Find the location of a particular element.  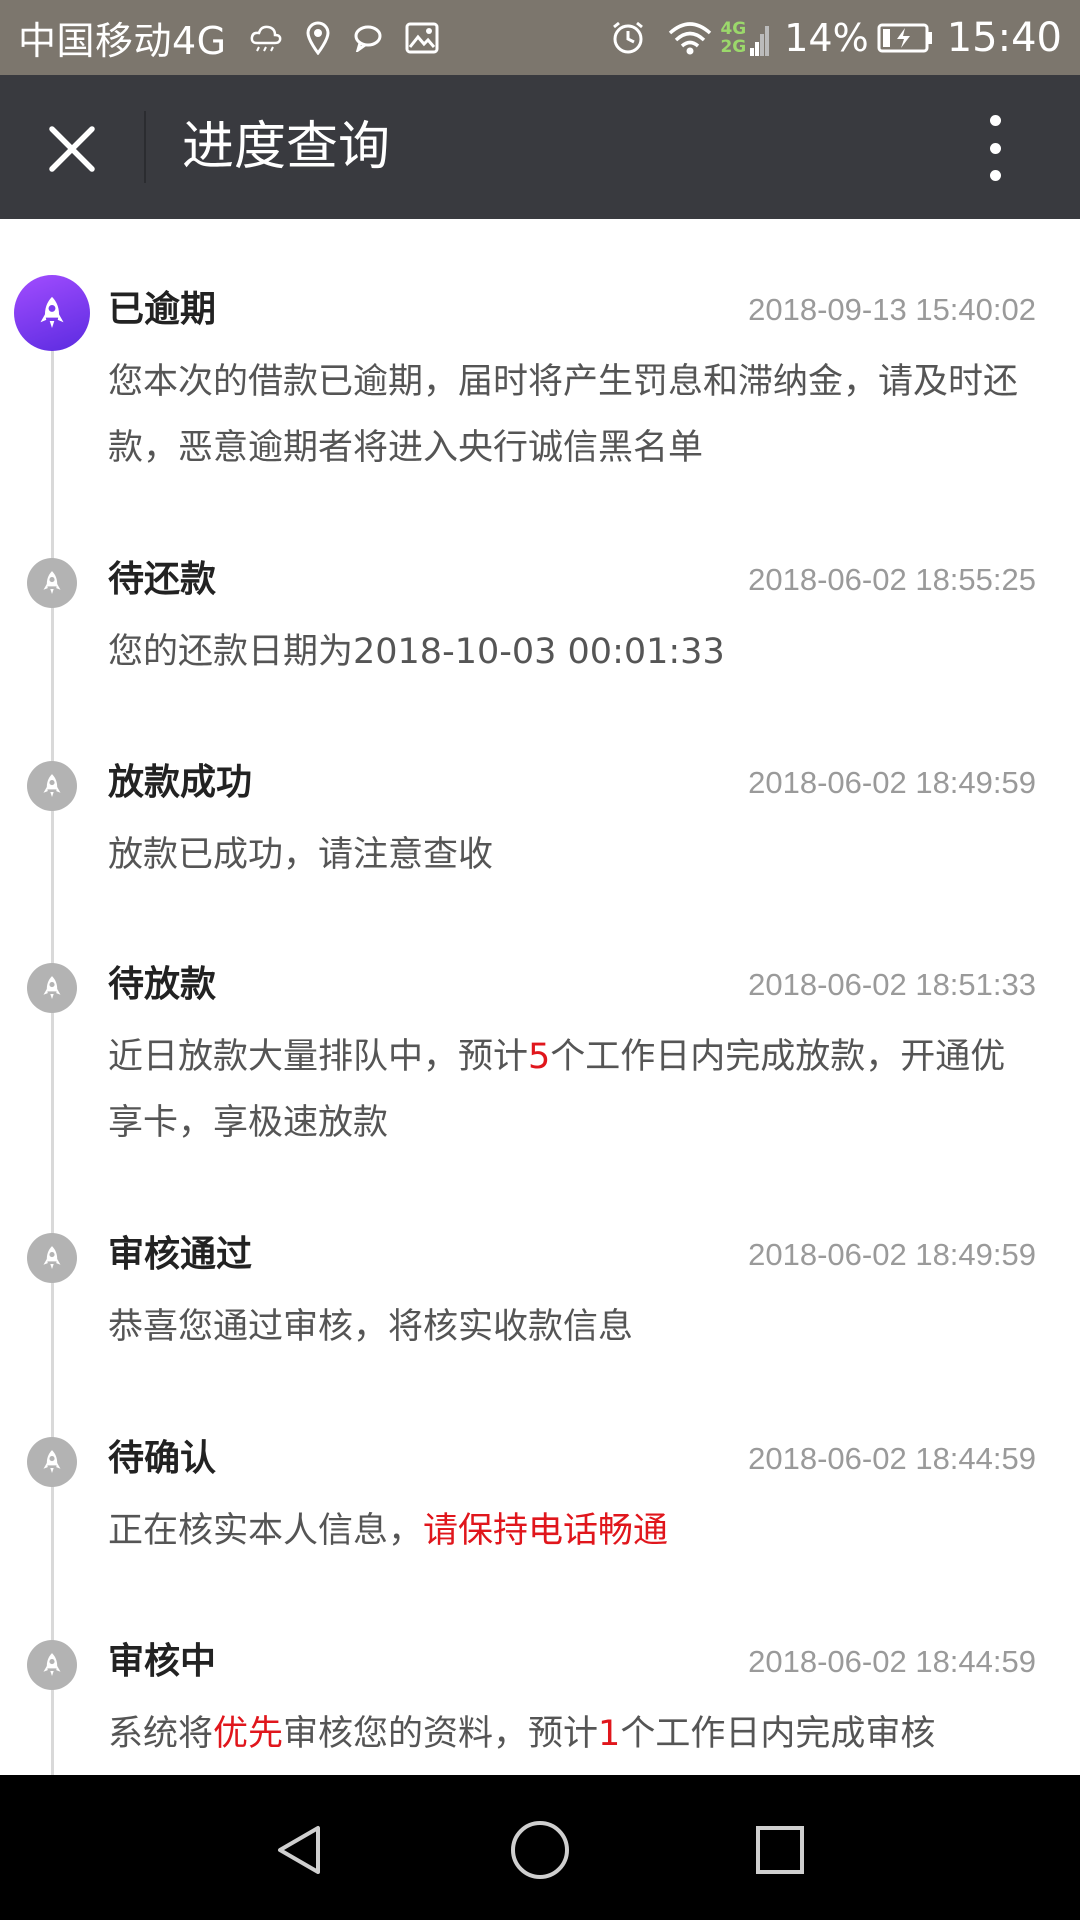

highlight-text: 1 is located at coordinates (609, 1734).